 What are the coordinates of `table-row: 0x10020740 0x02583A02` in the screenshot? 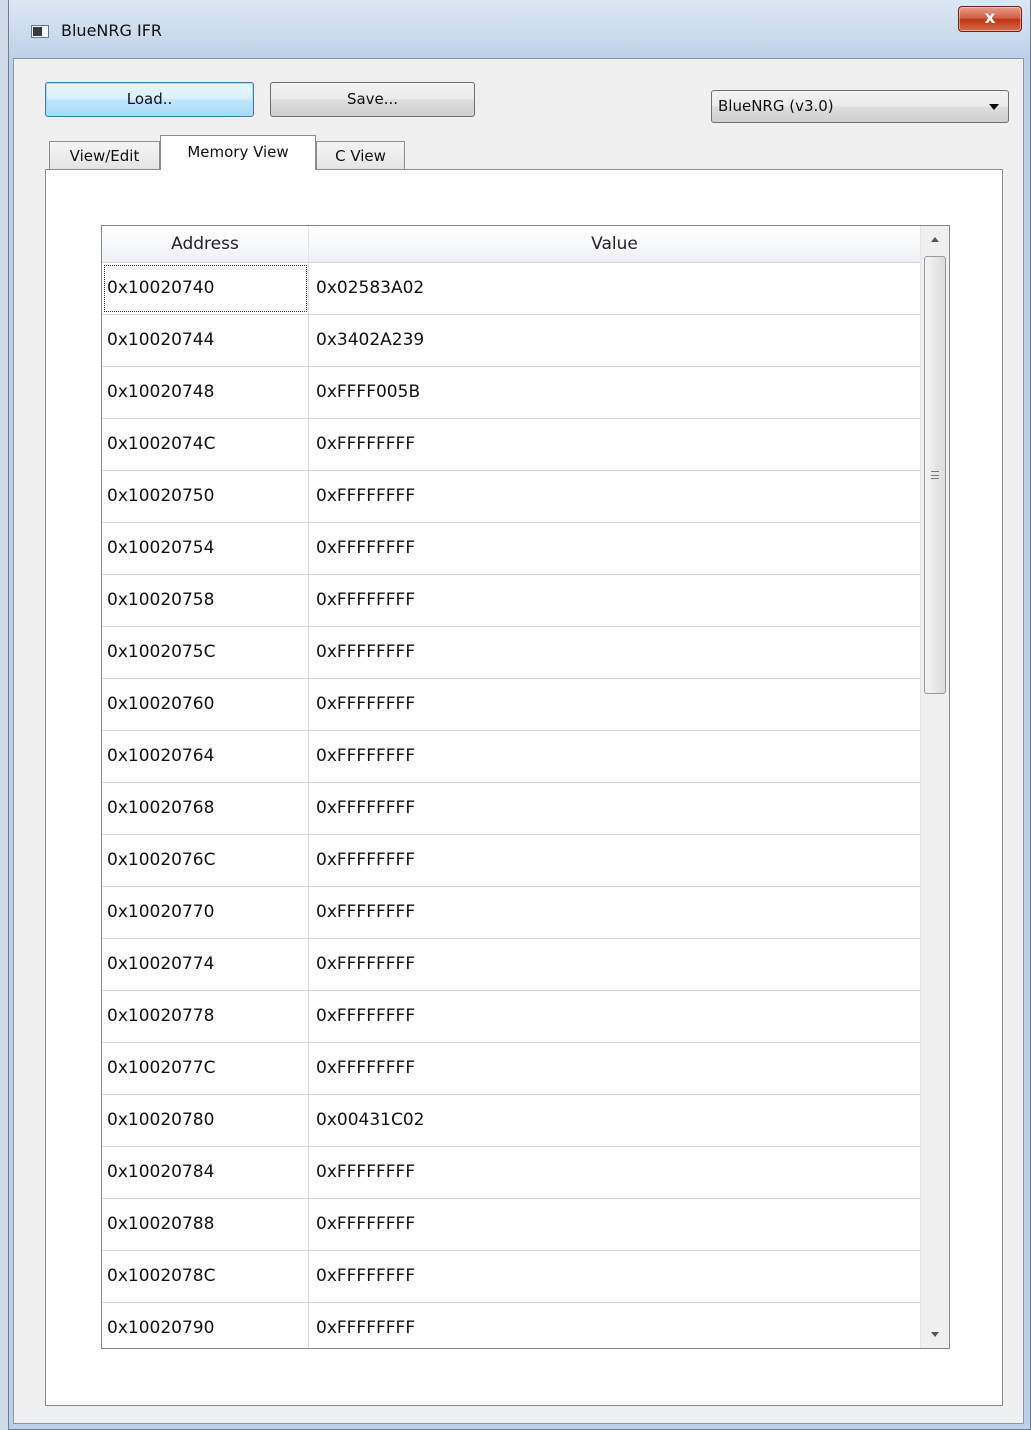 It's located at (511, 289).